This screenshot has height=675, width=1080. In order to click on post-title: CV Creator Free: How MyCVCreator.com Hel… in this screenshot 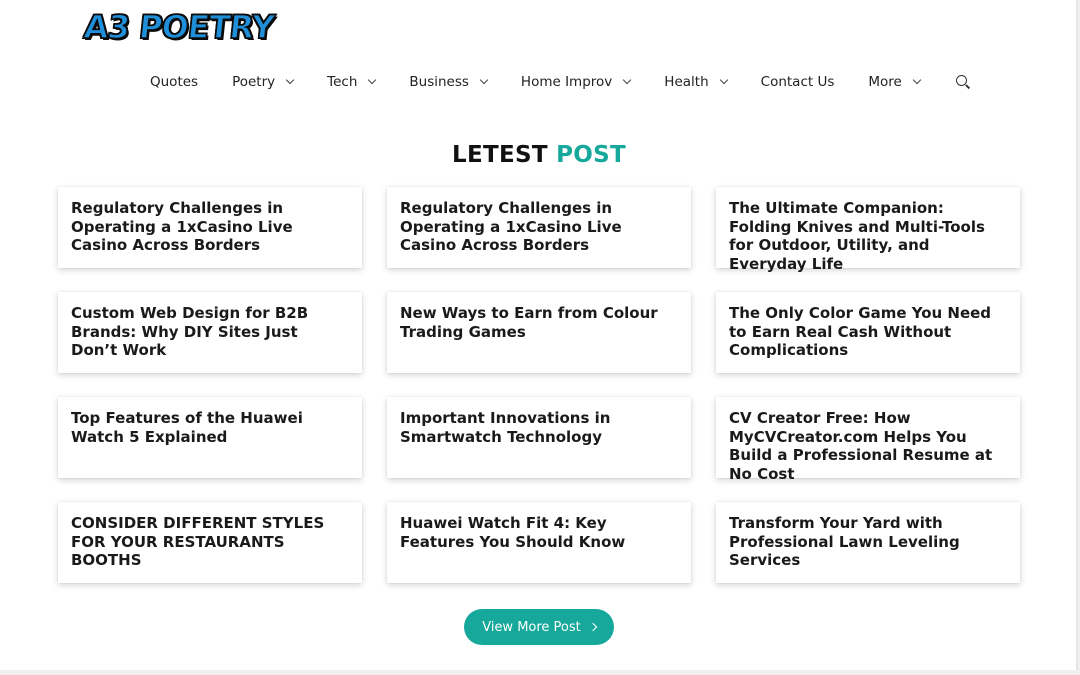, I will do `click(868, 446)`.